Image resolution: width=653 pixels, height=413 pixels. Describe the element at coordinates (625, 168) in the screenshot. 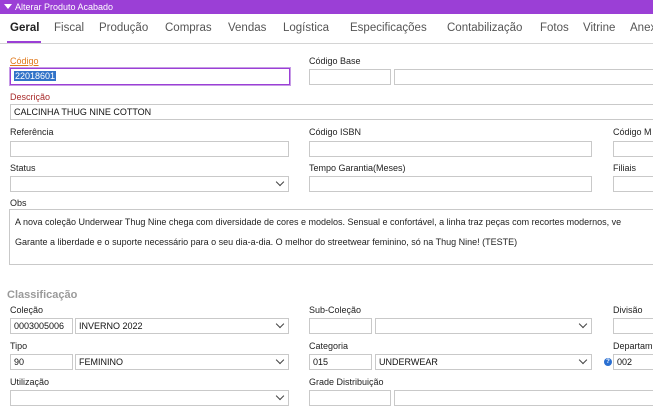

I see `filiais-label: Filiais` at that location.